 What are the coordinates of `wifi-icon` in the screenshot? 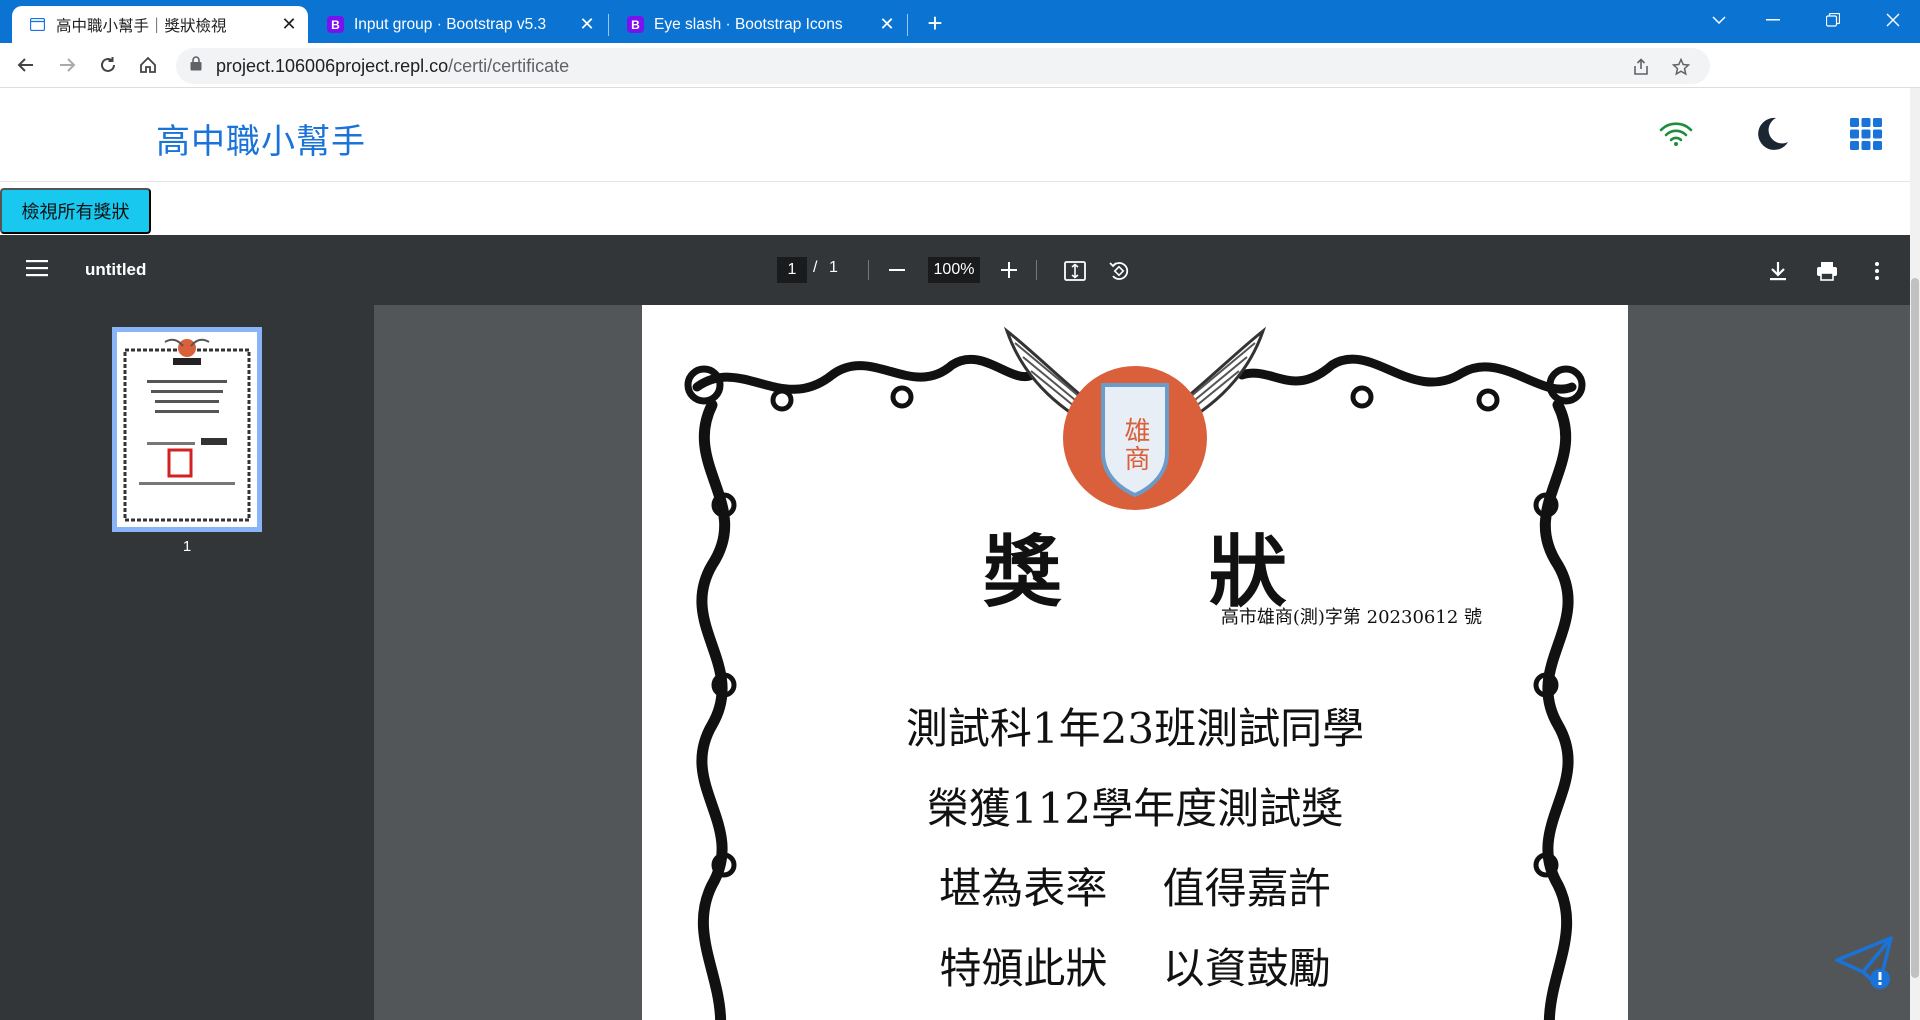 It's located at (1676, 134).